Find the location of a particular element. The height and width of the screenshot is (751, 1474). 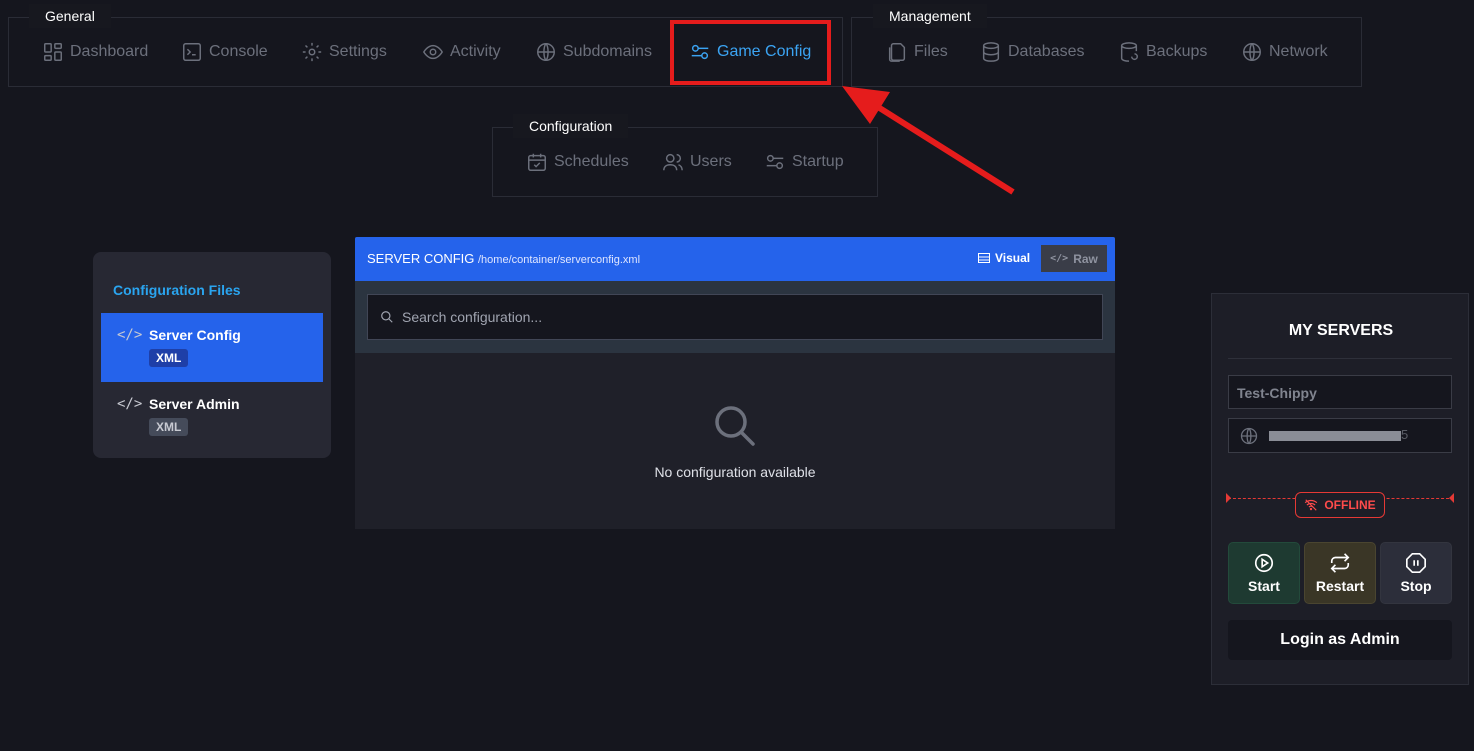

config-file-label: Server Config is located at coordinates (195, 335).